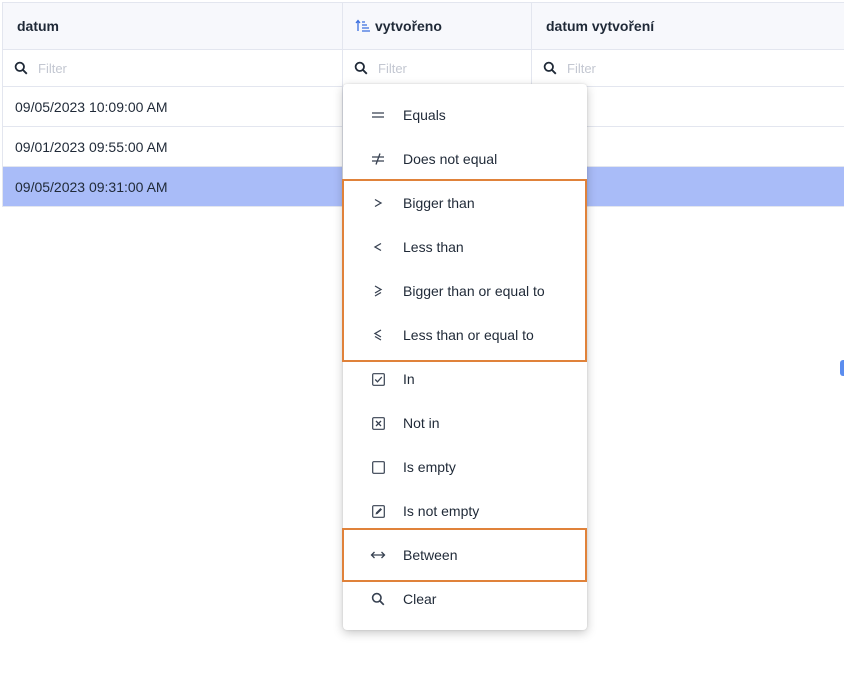 This screenshot has width=844, height=694. Describe the element at coordinates (173, 186) in the screenshot. I see `cell-datum: 09/05/2023 09:31:00 AM` at that location.